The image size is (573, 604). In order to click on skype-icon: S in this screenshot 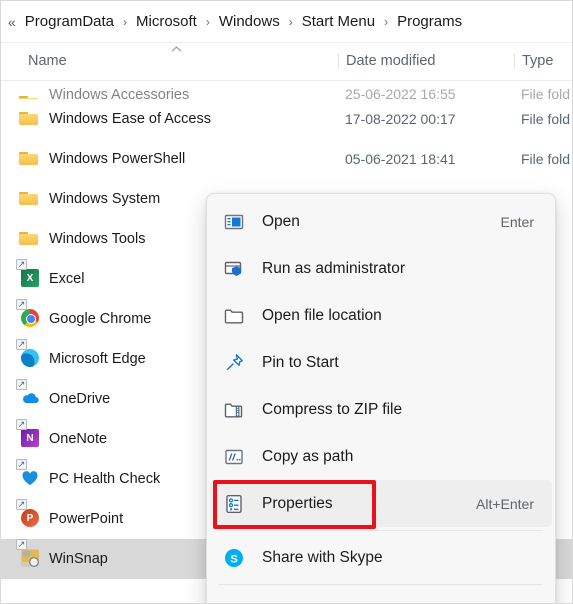, I will do `click(234, 558)`.